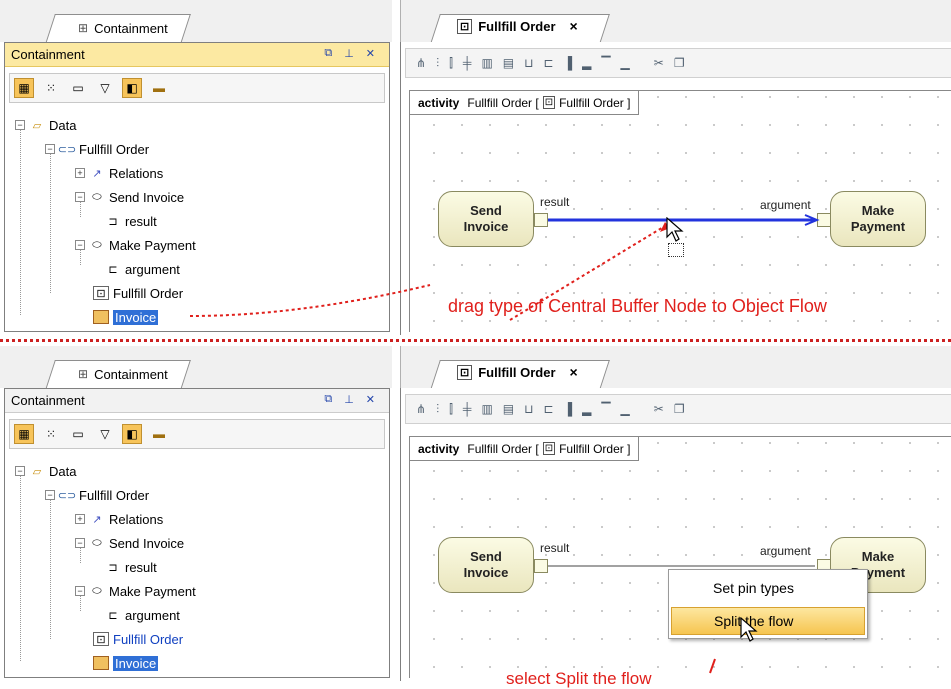 The height and width of the screenshot is (689, 951). What do you see at coordinates (113, 615) in the screenshot?
I see `input-pin-icon: ⊏` at bounding box center [113, 615].